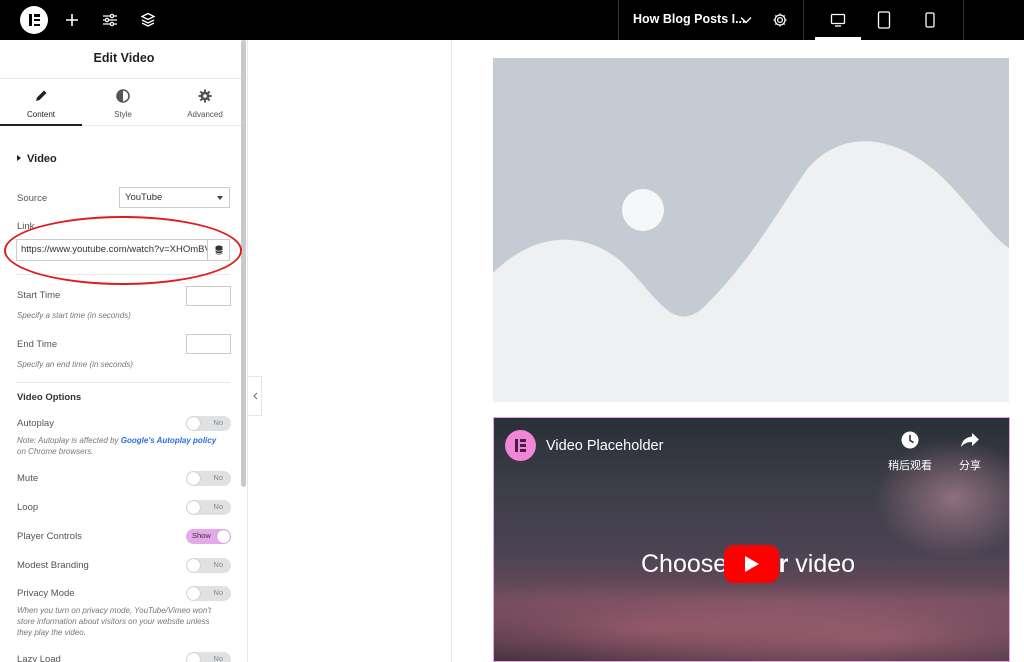 The height and width of the screenshot is (662, 1024). I want to click on chevron-down-icon, so click(746, 20).